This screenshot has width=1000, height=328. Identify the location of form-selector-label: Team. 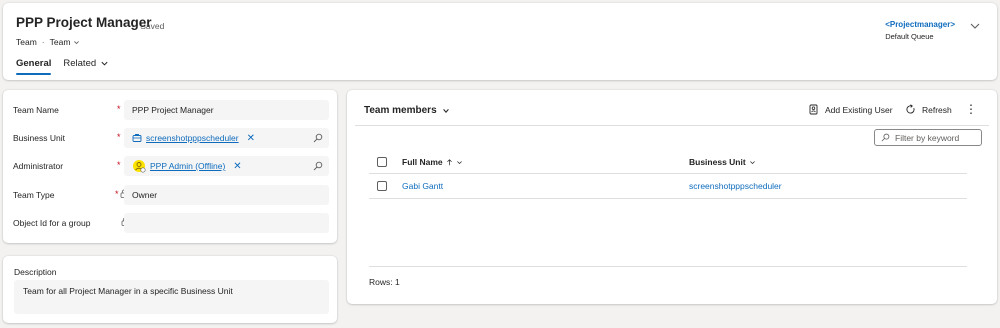
(60, 42).